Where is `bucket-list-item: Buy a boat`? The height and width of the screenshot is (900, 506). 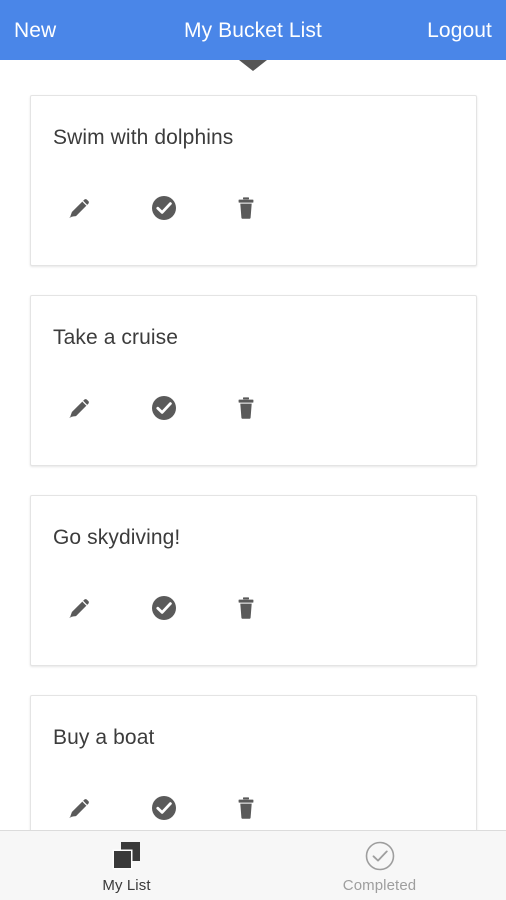
bucket-list-item: Buy a boat is located at coordinates (253, 762).